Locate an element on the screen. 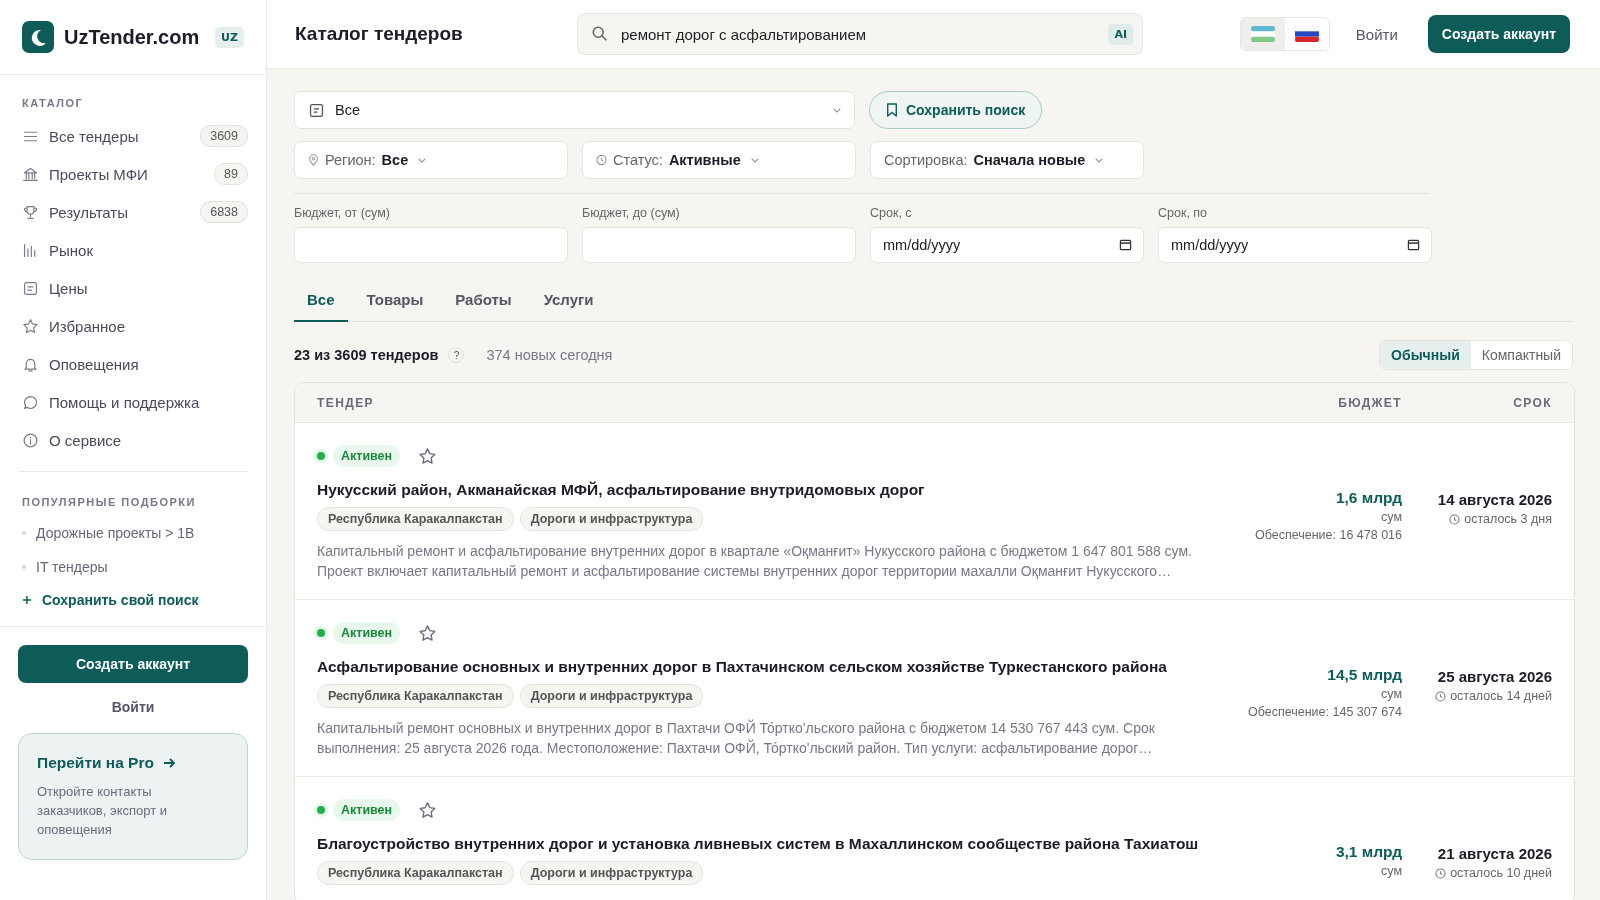 The height and width of the screenshot is (900, 1600). upgrade-link: Перейти на Pro is located at coordinates (133, 763).